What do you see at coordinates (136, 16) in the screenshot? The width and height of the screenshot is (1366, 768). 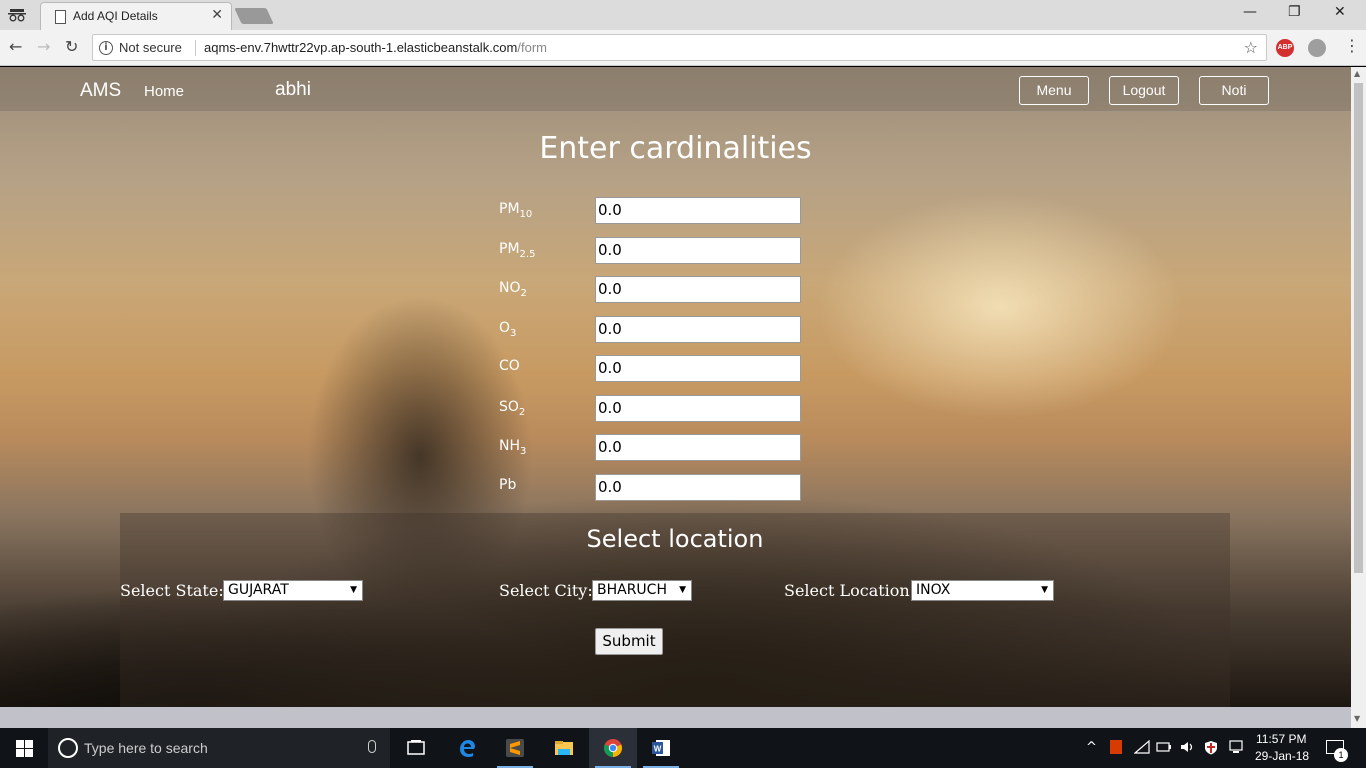 I see `browser-tab-active: Add AQI Details ✕` at bounding box center [136, 16].